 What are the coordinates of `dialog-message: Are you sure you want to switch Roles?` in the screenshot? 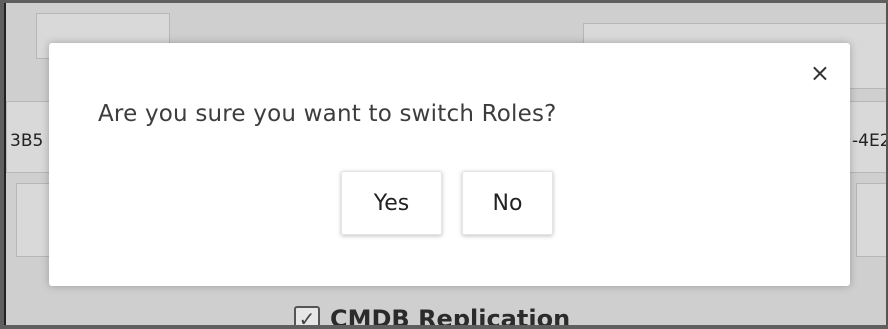 It's located at (327, 114).